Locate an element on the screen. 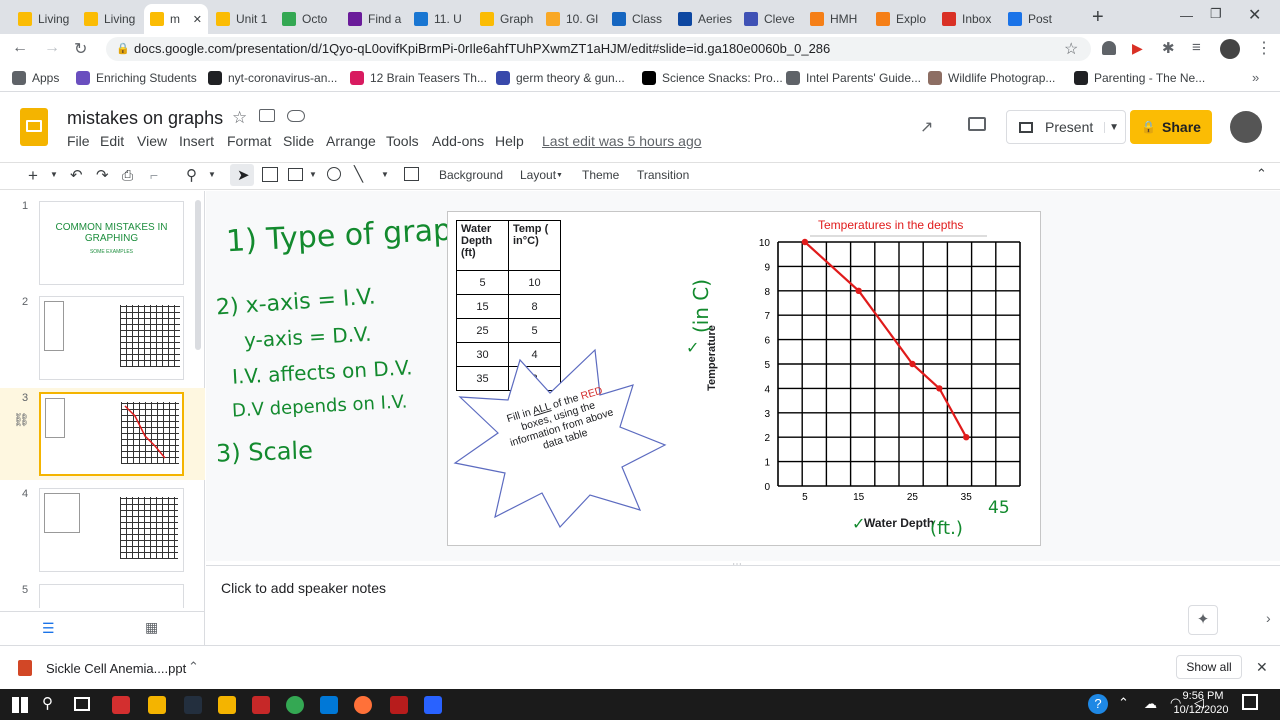 The width and height of the screenshot is (1280, 720). image-dropdown-icon: ▼ is located at coordinates (313, 174).